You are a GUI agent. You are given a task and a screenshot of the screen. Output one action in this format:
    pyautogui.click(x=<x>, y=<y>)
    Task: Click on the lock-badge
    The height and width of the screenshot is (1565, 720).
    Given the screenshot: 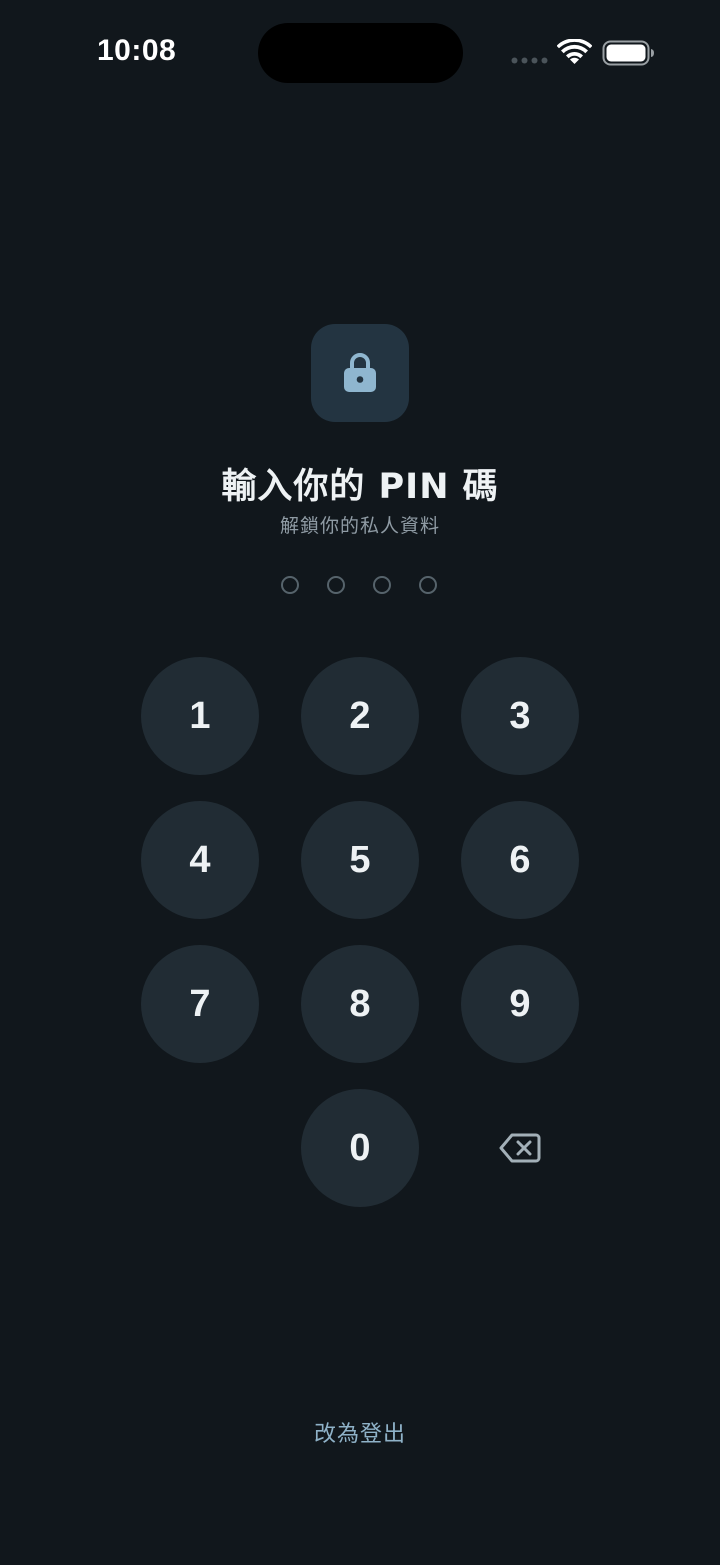 What is the action you would take?
    pyautogui.click(x=360, y=373)
    